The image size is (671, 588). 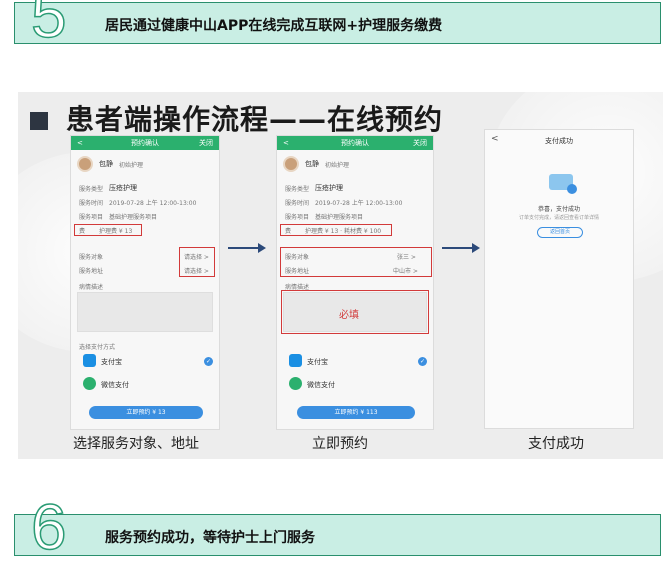 What do you see at coordinates (274, 26) in the screenshot?
I see `step5-text: 居民通过健康中山APP在线完成互联网+护理服务缴费` at bounding box center [274, 26].